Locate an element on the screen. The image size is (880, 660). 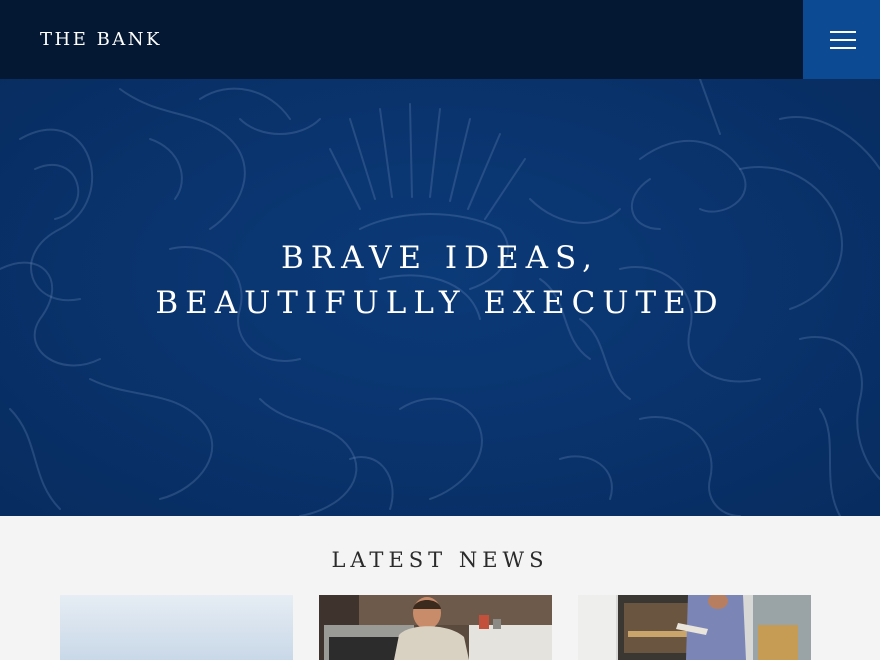
chef-oven-baking-photo is located at coordinates (694, 627).